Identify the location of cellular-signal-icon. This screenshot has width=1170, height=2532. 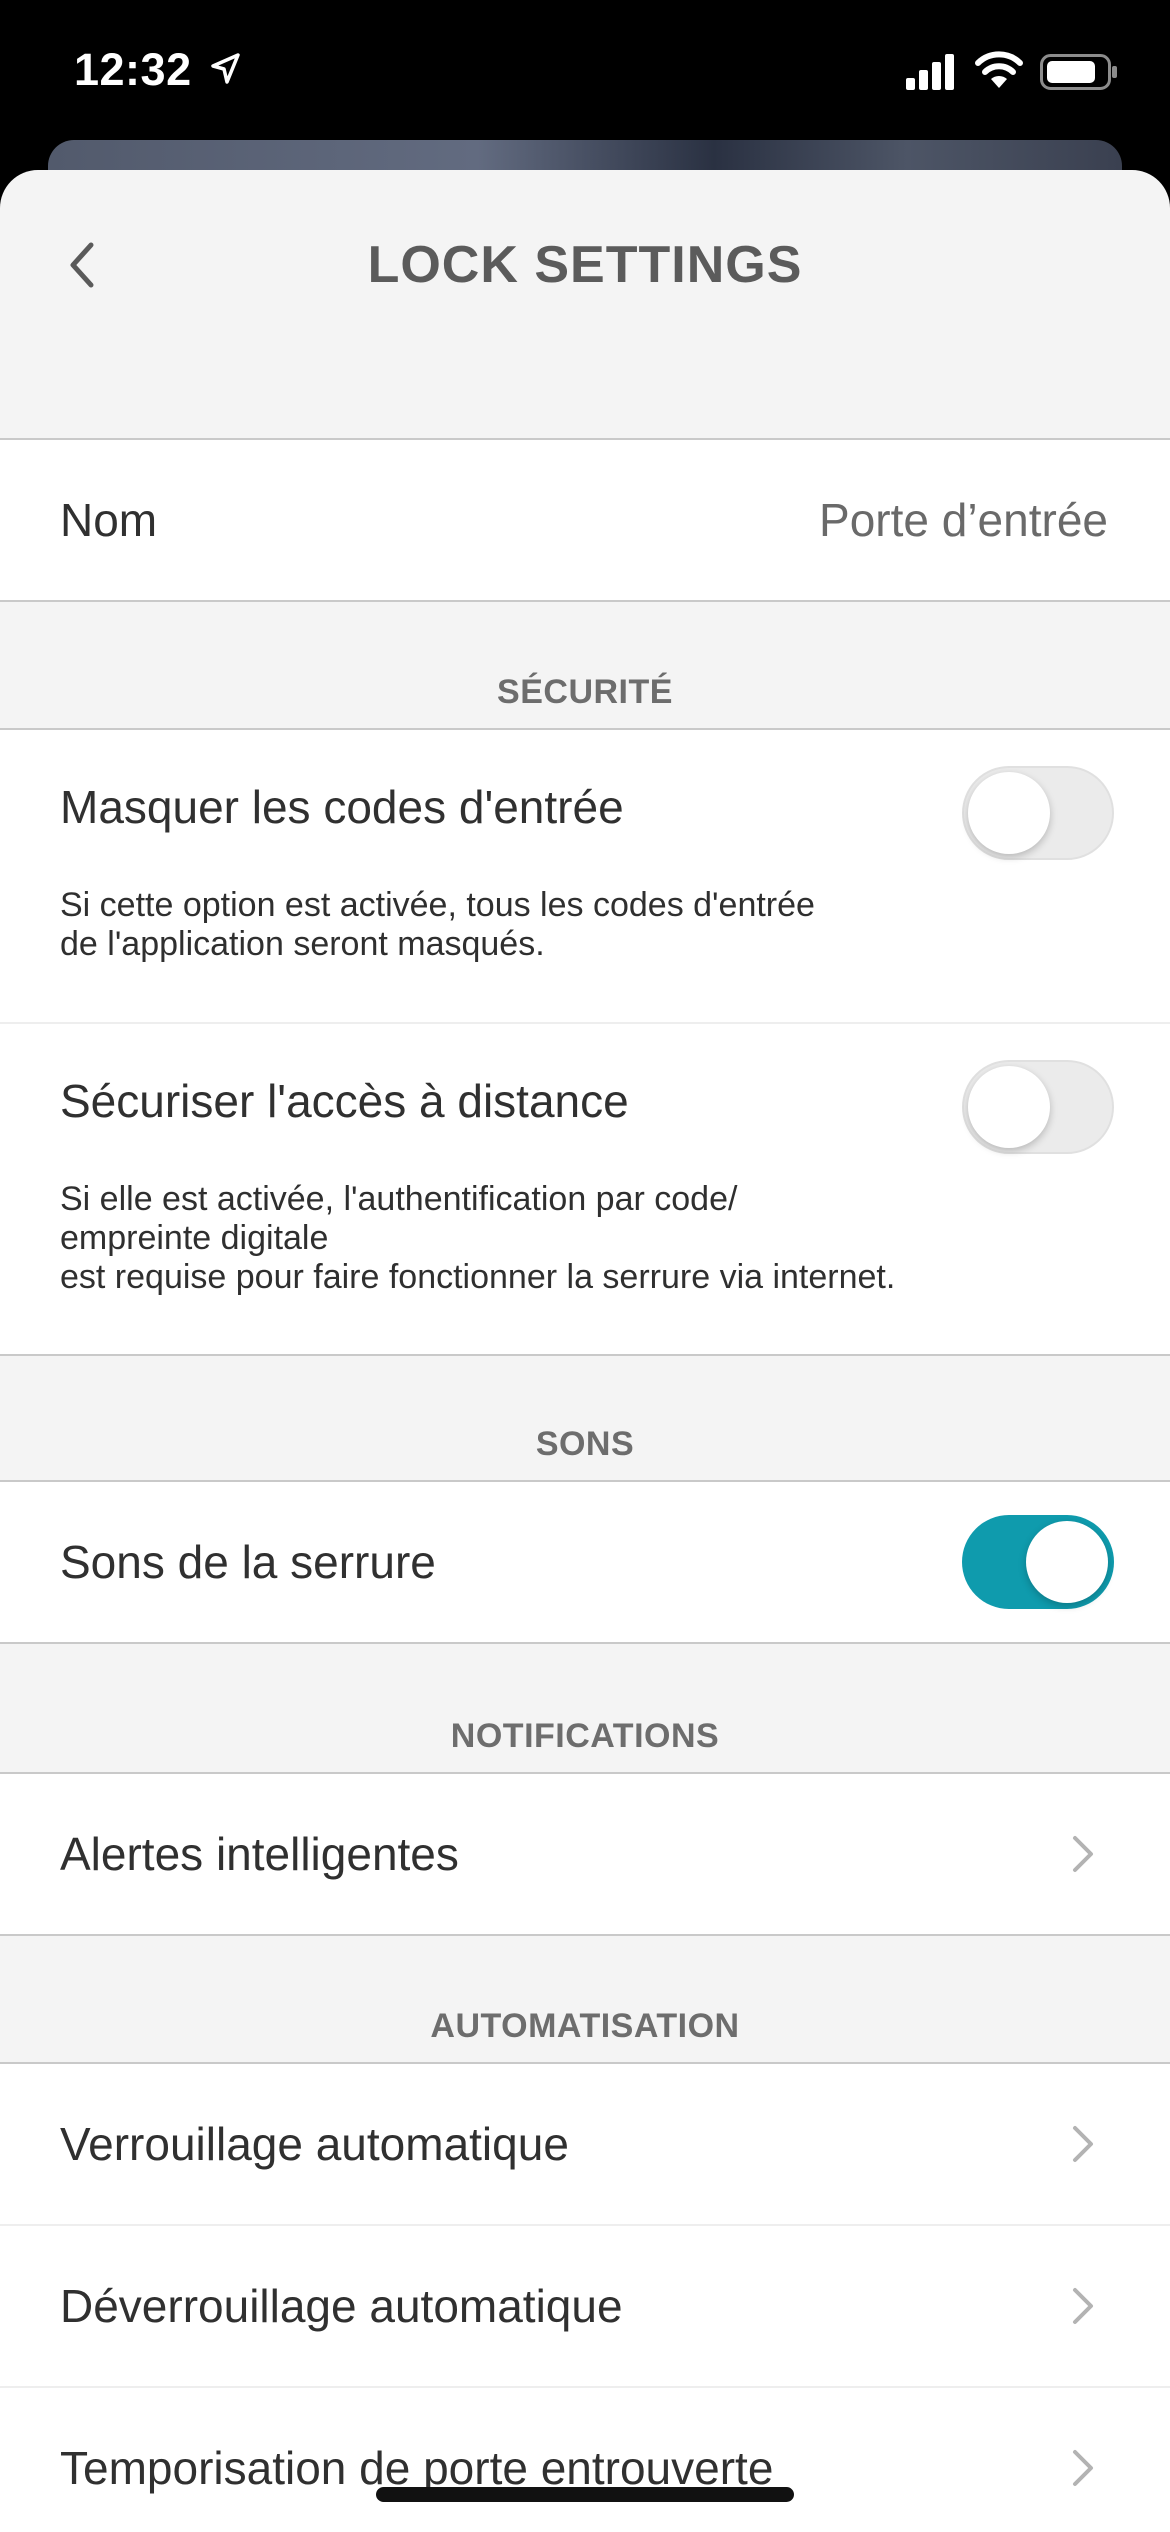
(930, 72).